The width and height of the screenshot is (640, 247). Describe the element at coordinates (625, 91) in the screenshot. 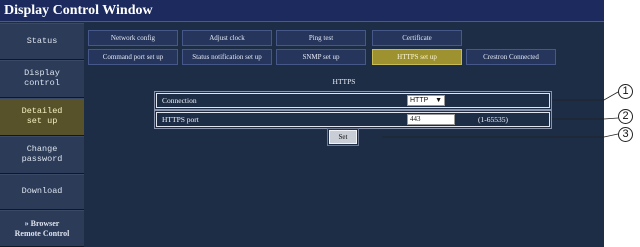

I see `callout-1: 1` at that location.